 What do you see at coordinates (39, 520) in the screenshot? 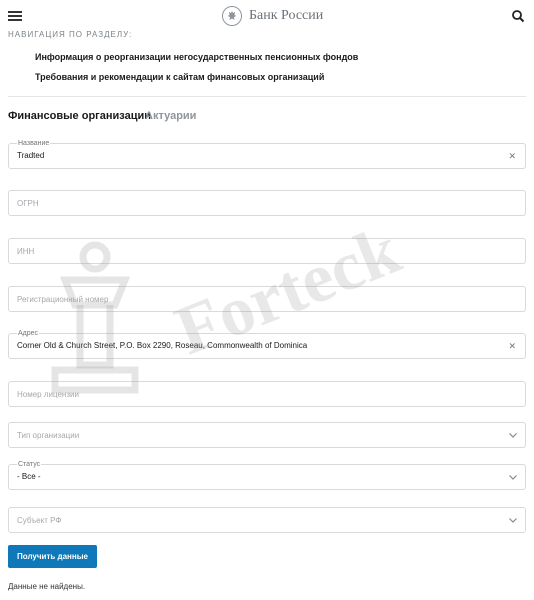
I see `subject-placeholder: Субъект РФ` at bounding box center [39, 520].